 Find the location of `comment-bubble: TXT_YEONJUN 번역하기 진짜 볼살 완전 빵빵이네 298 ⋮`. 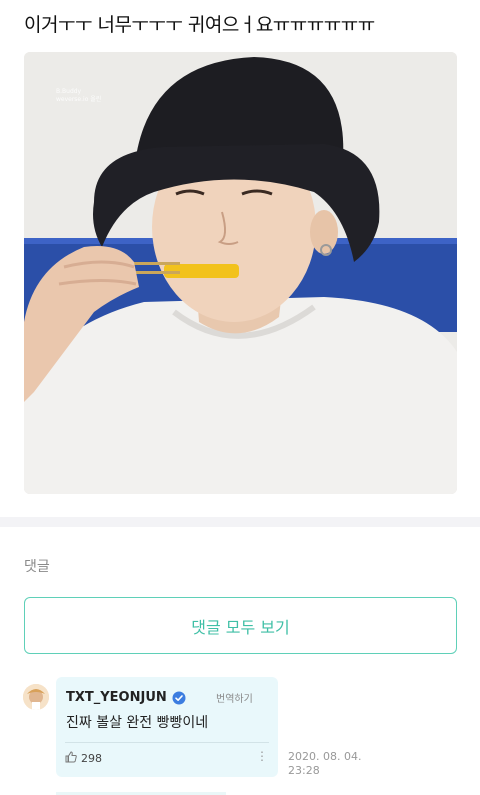

comment-bubble: TXT_YEONJUN 번역하기 진짜 볼살 완전 빵빵이네 298 ⋮ is located at coordinates (167, 727).